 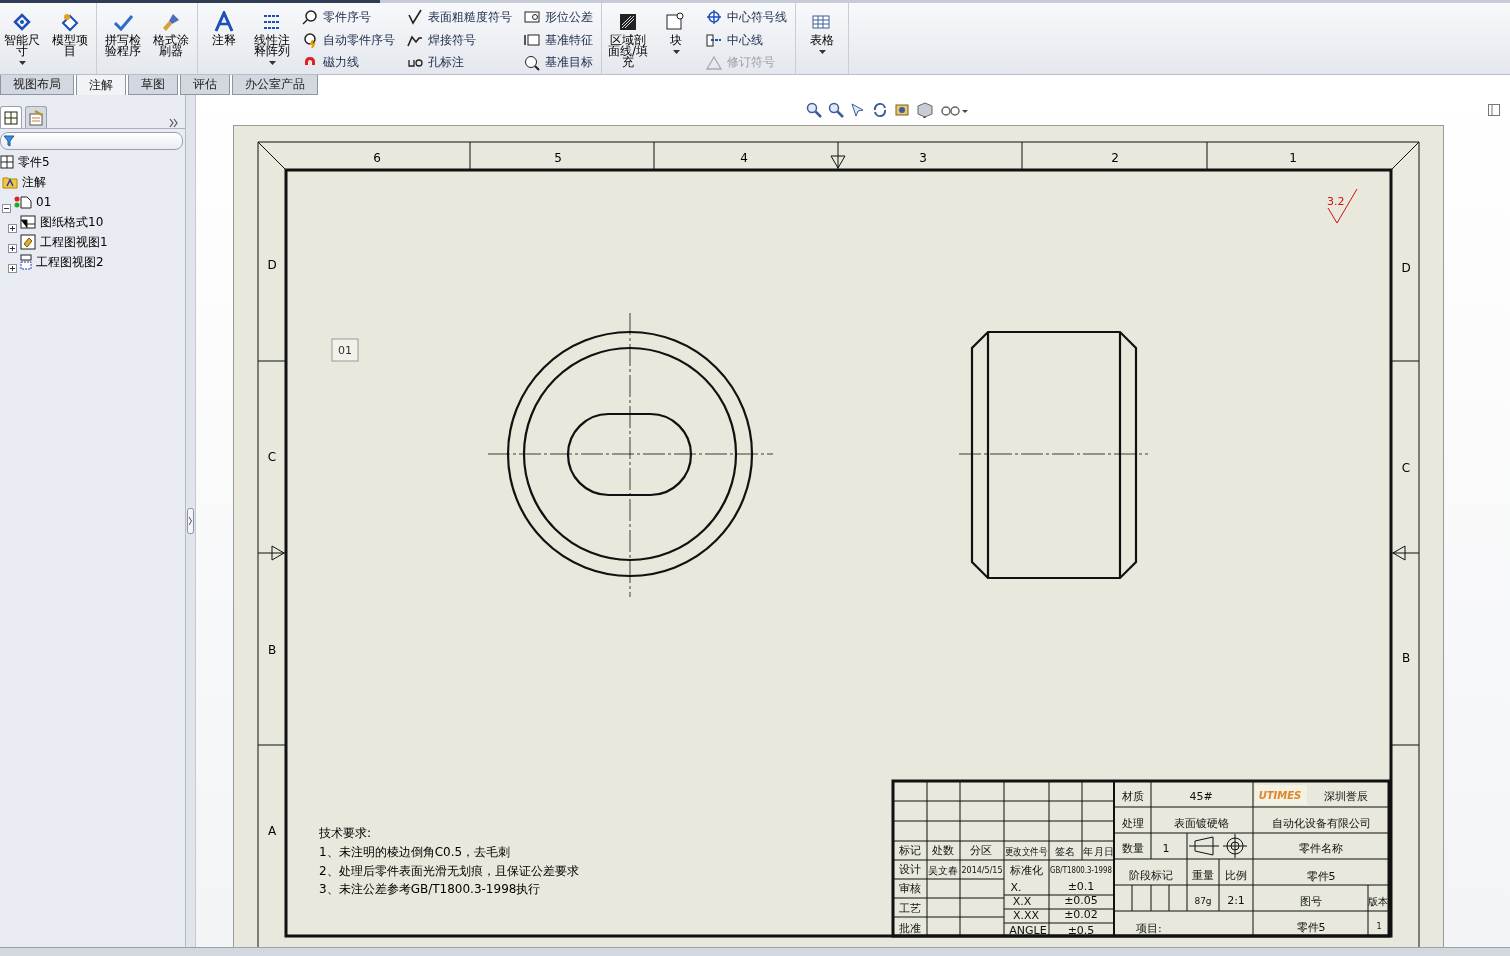 What do you see at coordinates (377, 158) in the screenshot?
I see `zone-number: 6` at bounding box center [377, 158].